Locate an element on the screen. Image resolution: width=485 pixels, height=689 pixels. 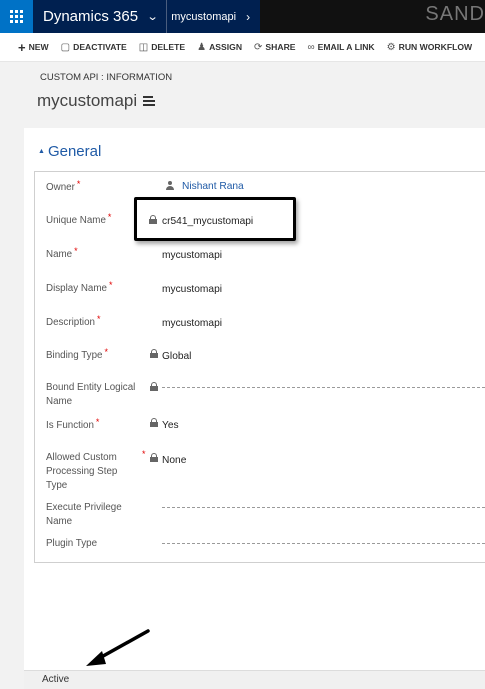
unique-name-label: Unique Name * is located at coordinates (79, 219).